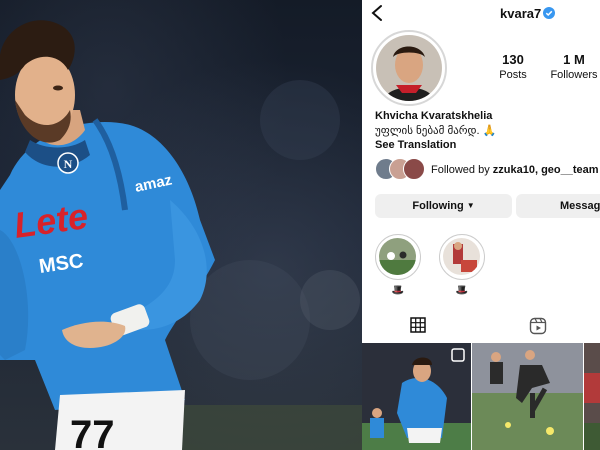  I want to click on posts-grid, so click(481, 396).